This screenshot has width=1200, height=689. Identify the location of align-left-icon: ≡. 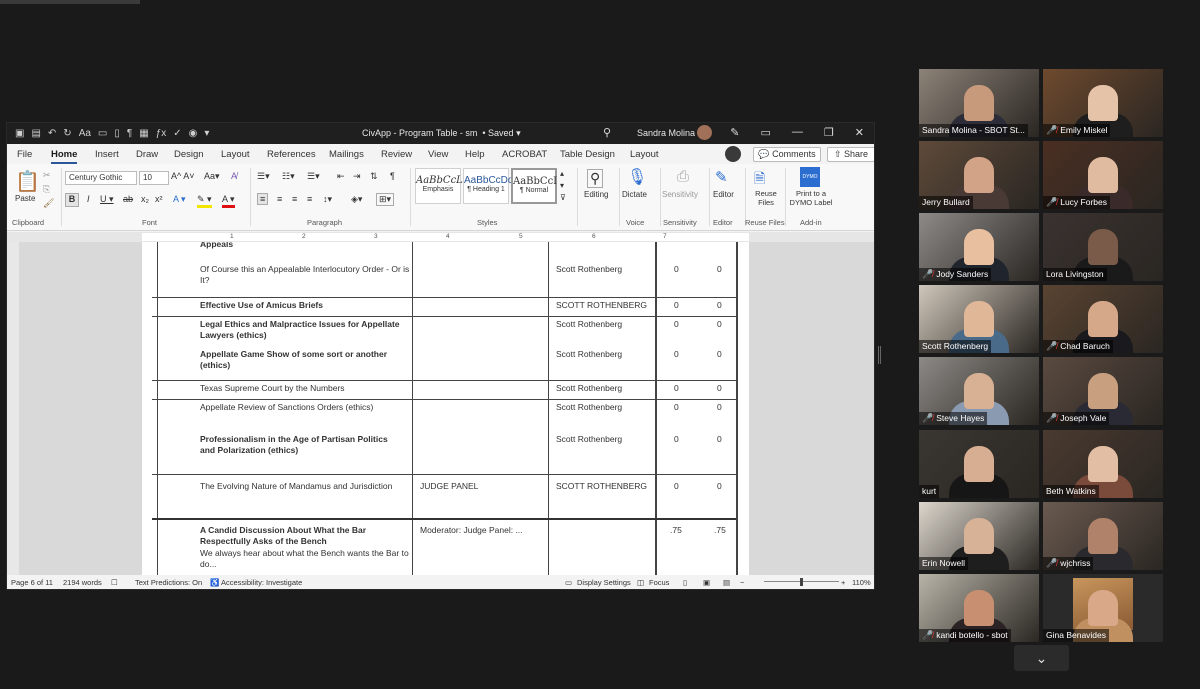
(263, 199).